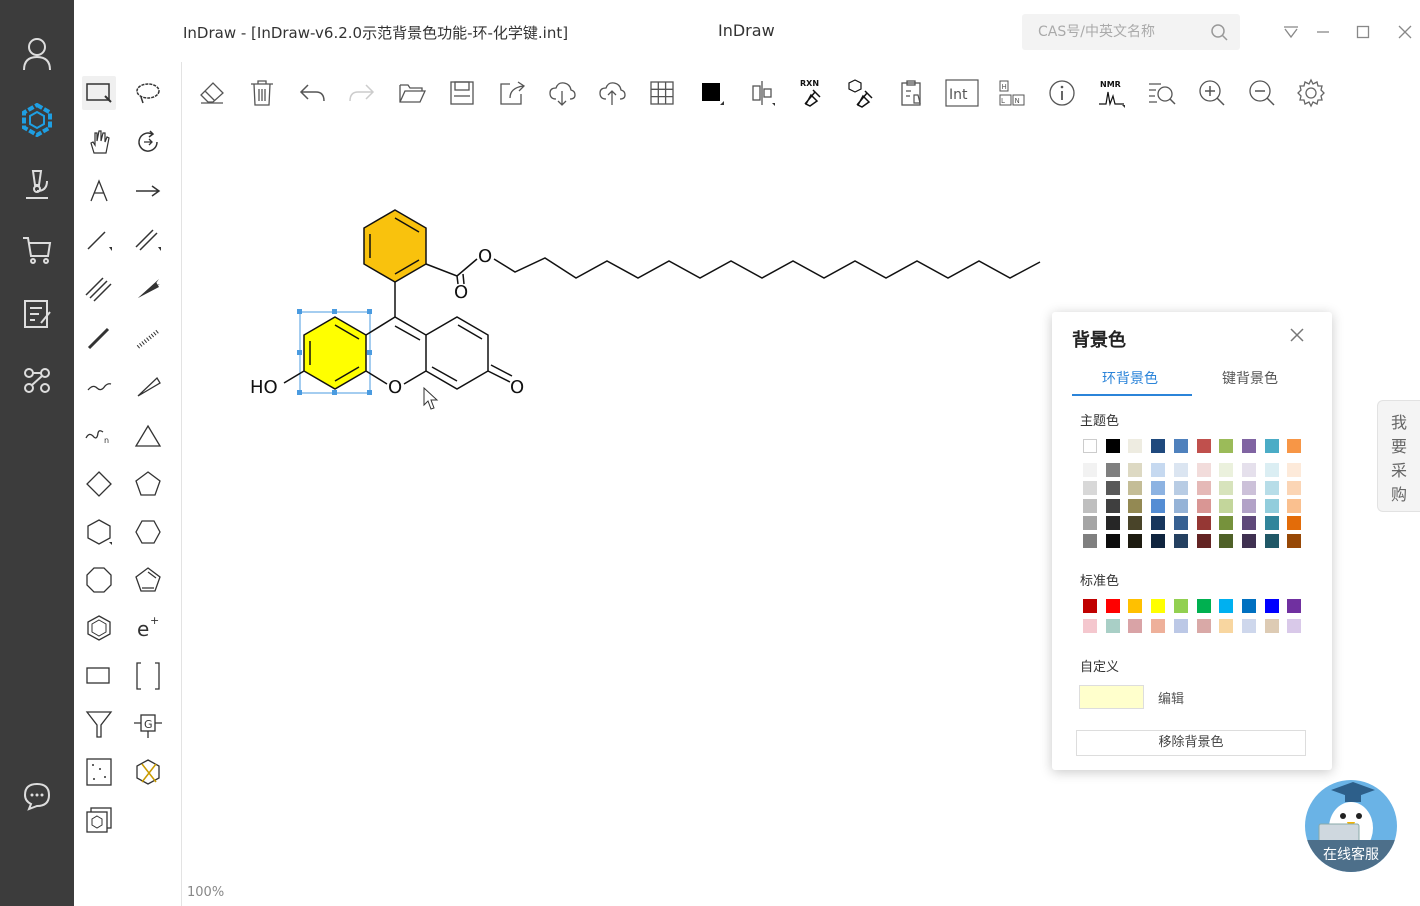 This screenshot has width=1420, height=906. What do you see at coordinates (99, 628) in the screenshot?
I see `benzene-ring-tool-icon` at bounding box center [99, 628].